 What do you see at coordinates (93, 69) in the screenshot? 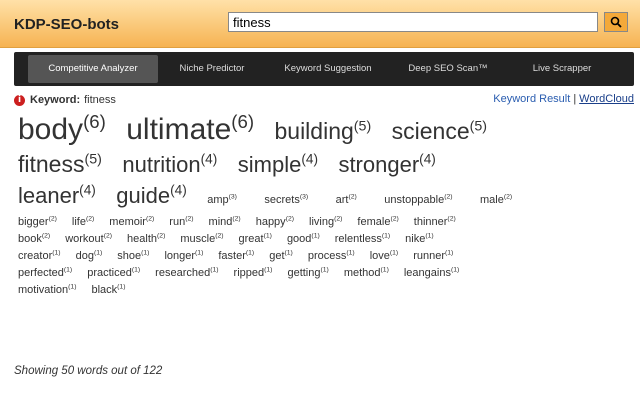
I see `tab-competitive-analyzer: Competitive Analyzer` at bounding box center [93, 69].